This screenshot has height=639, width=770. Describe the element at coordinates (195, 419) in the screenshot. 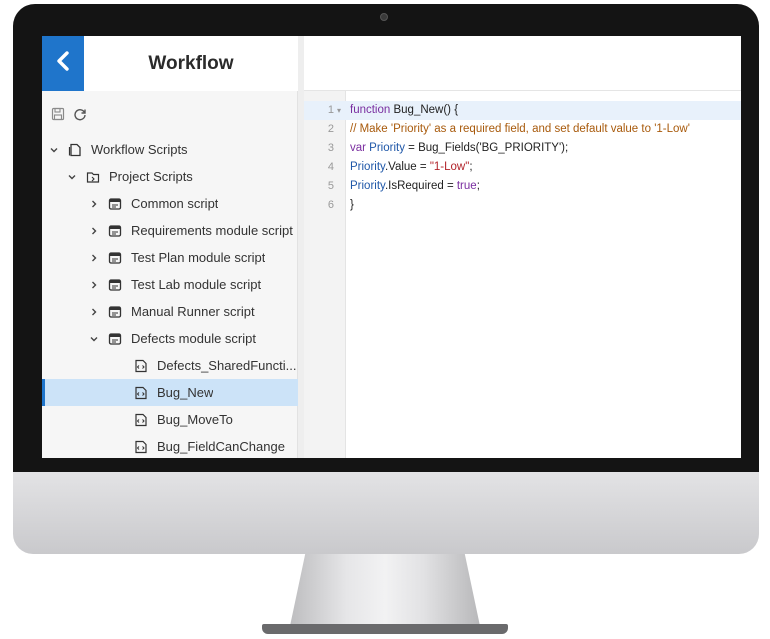

I see `tree-item-label: Bug_MoveTo` at that location.